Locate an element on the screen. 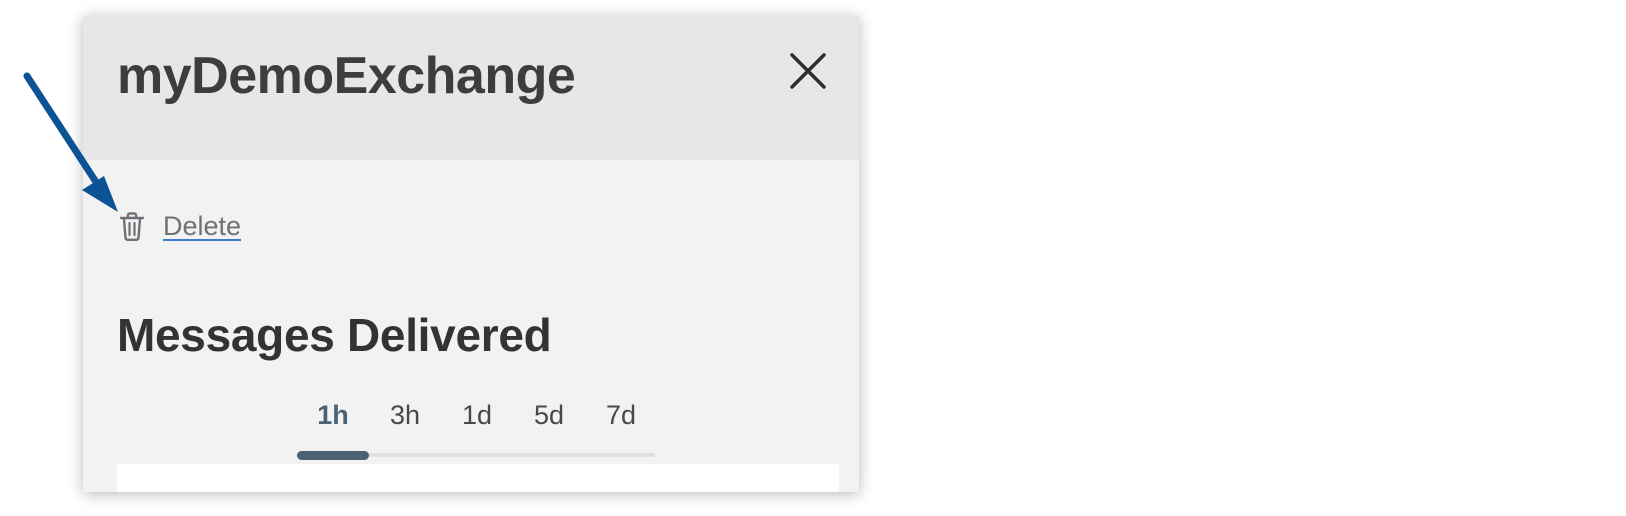  tab-5d: 5d is located at coordinates (549, 415).